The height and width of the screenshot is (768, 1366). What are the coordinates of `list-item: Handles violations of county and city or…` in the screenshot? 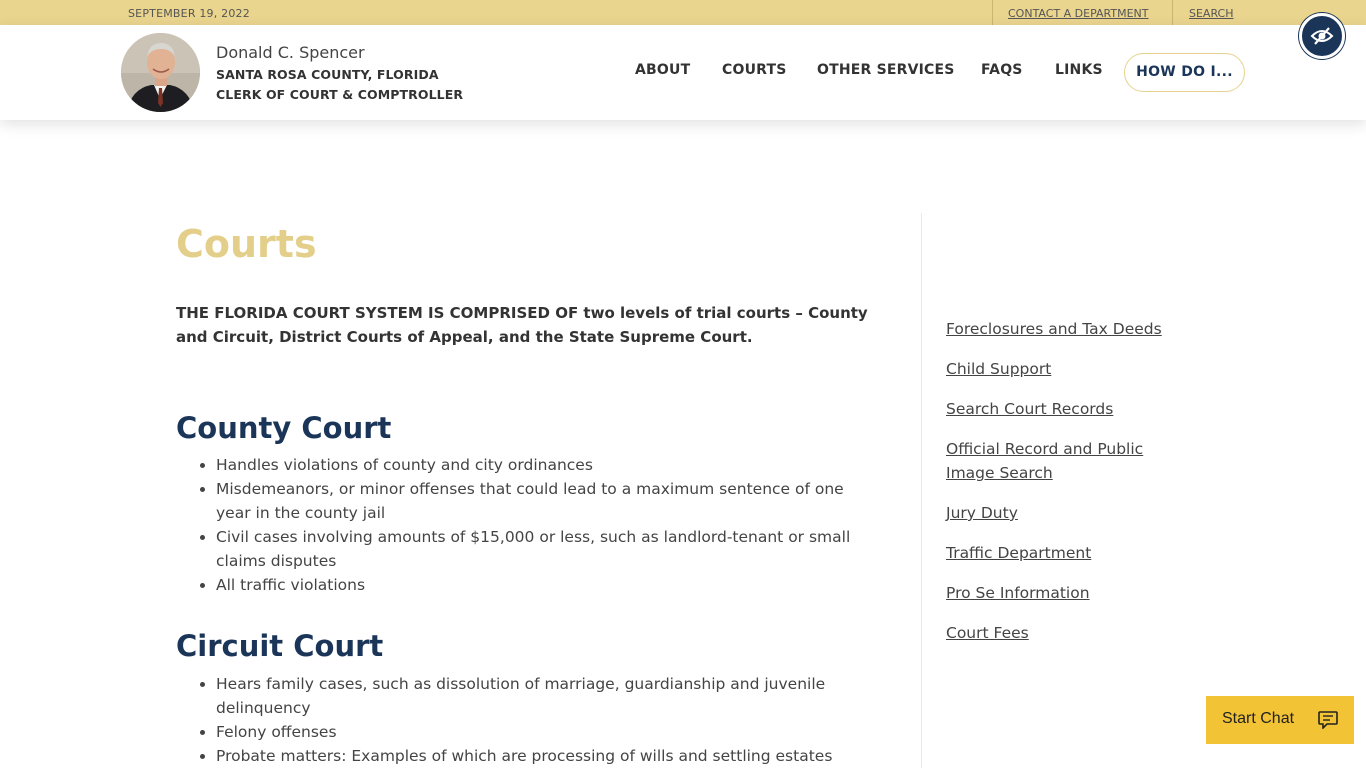 It's located at (546, 465).